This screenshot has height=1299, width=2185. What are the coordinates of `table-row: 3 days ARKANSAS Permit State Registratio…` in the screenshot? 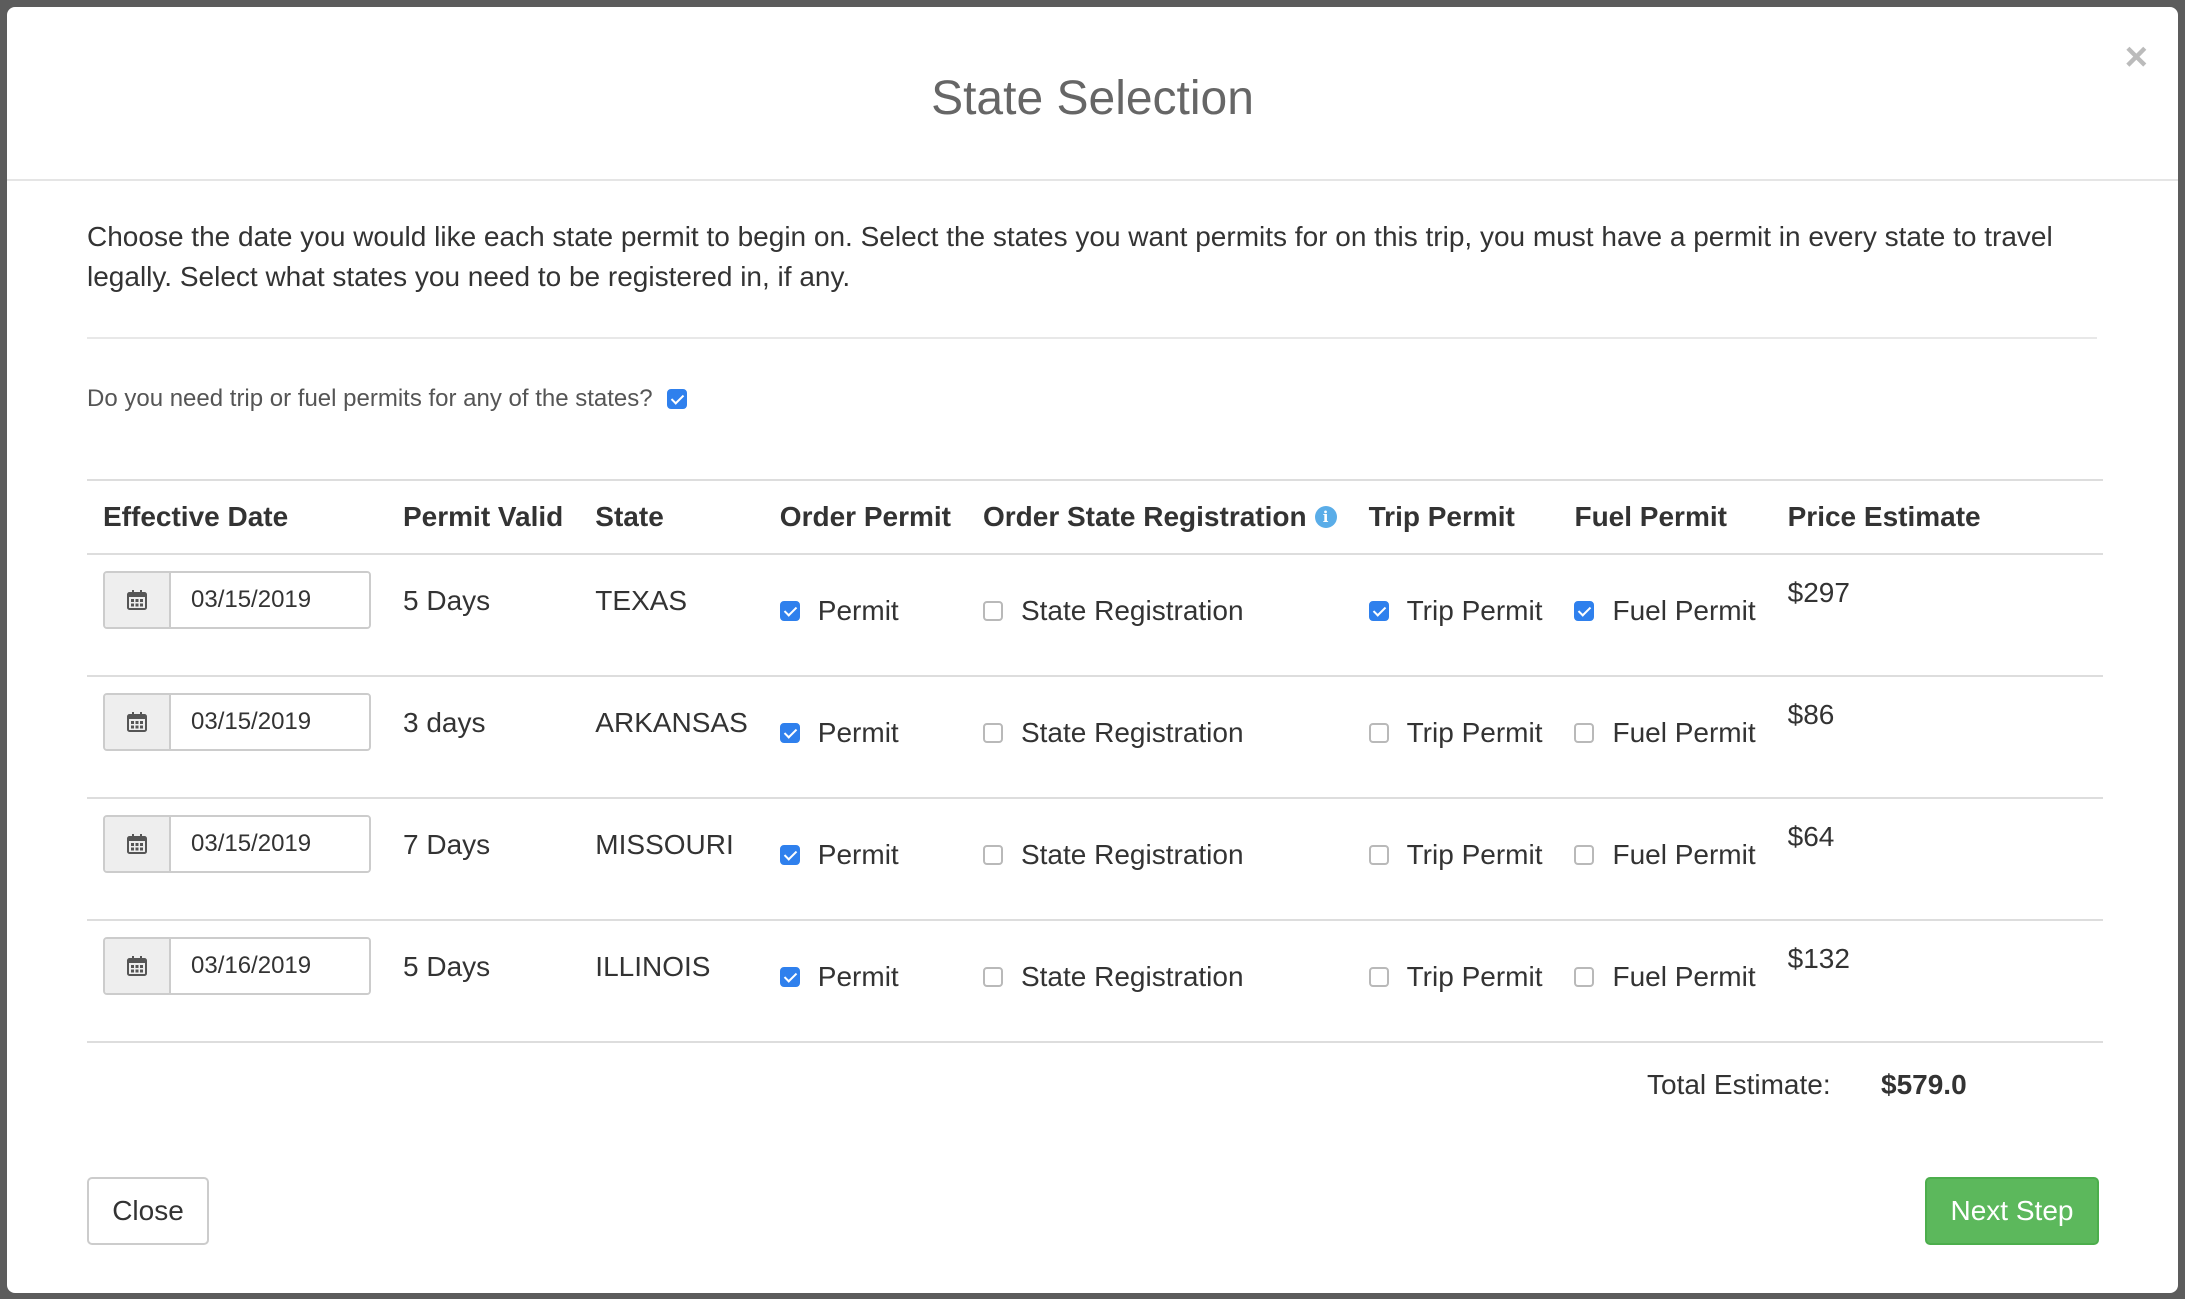 It's located at (1095, 737).